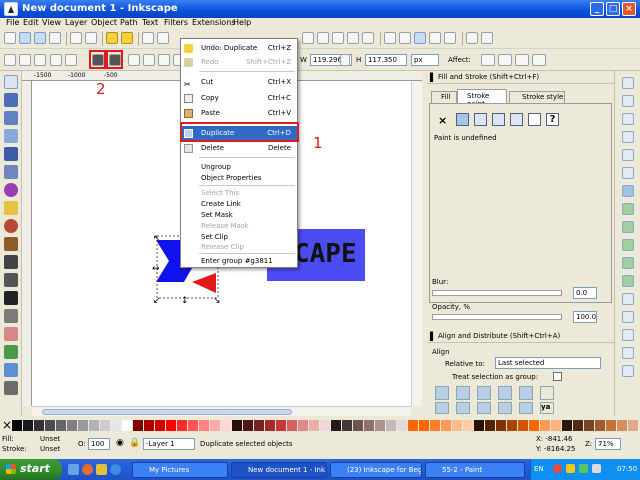 Image resolution: width=640 pixels, height=480 pixels. What do you see at coordinates (548, 363) in the screenshot?
I see `relative-to-select: Last selected` at bounding box center [548, 363].